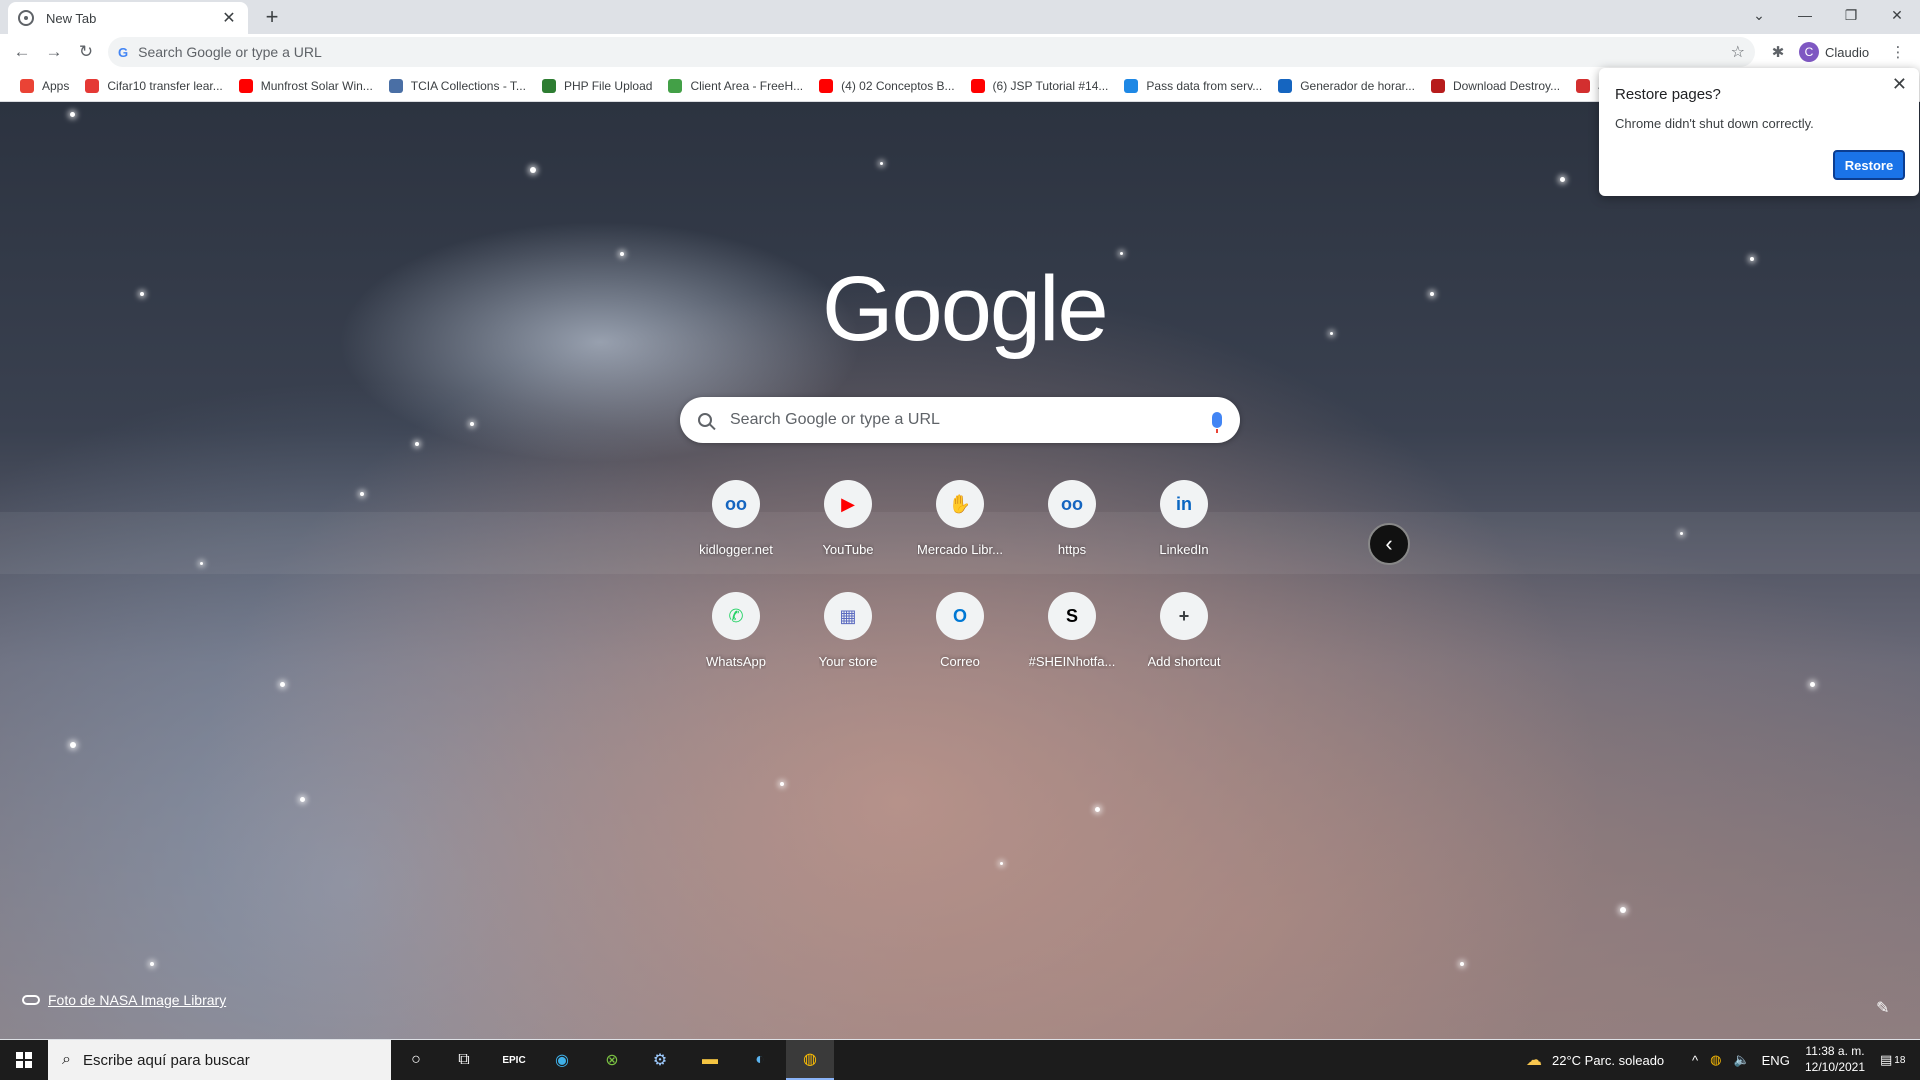  Describe the element at coordinates (597, 86) in the screenshot. I see `bookmark-item: PHP File Upload` at that location.